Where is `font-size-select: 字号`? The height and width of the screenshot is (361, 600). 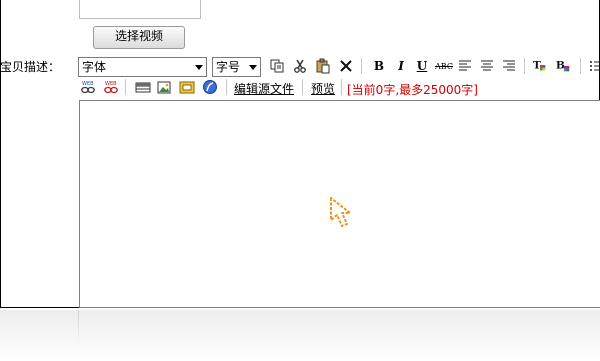 font-size-select: 字号 is located at coordinates (236, 67).